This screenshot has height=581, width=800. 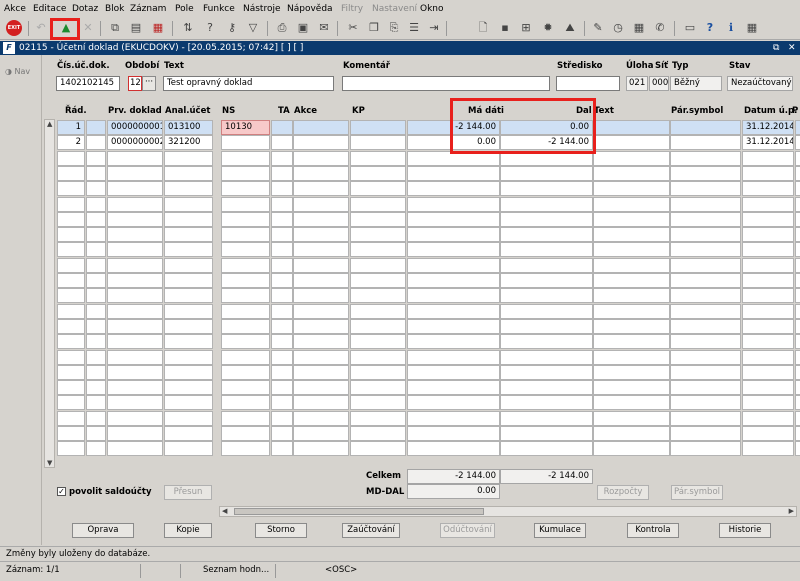 What do you see at coordinates (262, 9) in the screenshot?
I see `menu-nastroje: Nástroje` at bounding box center [262, 9].